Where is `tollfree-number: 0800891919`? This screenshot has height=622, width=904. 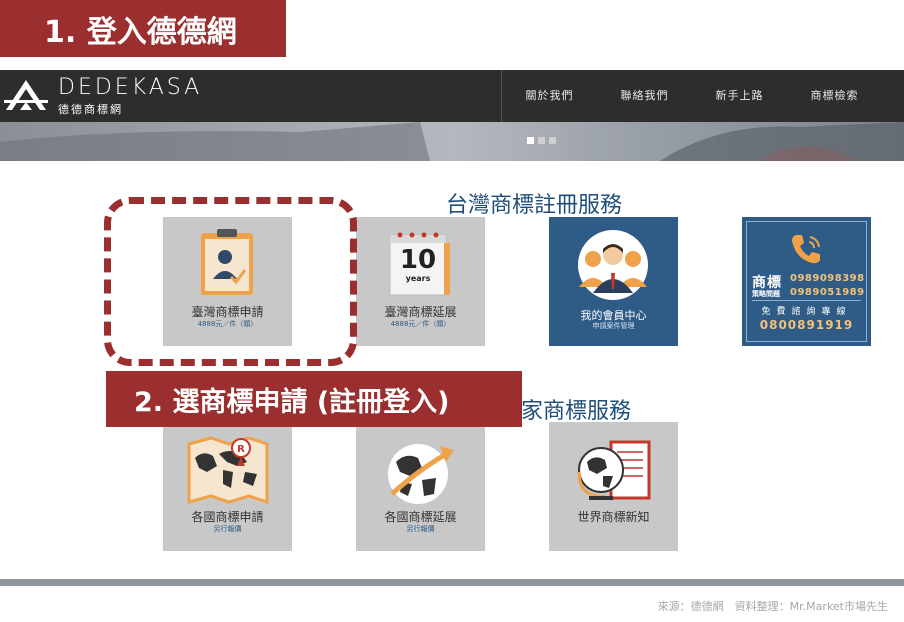 tollfree-number: 0800891919 is located at coordinates (806, 325).